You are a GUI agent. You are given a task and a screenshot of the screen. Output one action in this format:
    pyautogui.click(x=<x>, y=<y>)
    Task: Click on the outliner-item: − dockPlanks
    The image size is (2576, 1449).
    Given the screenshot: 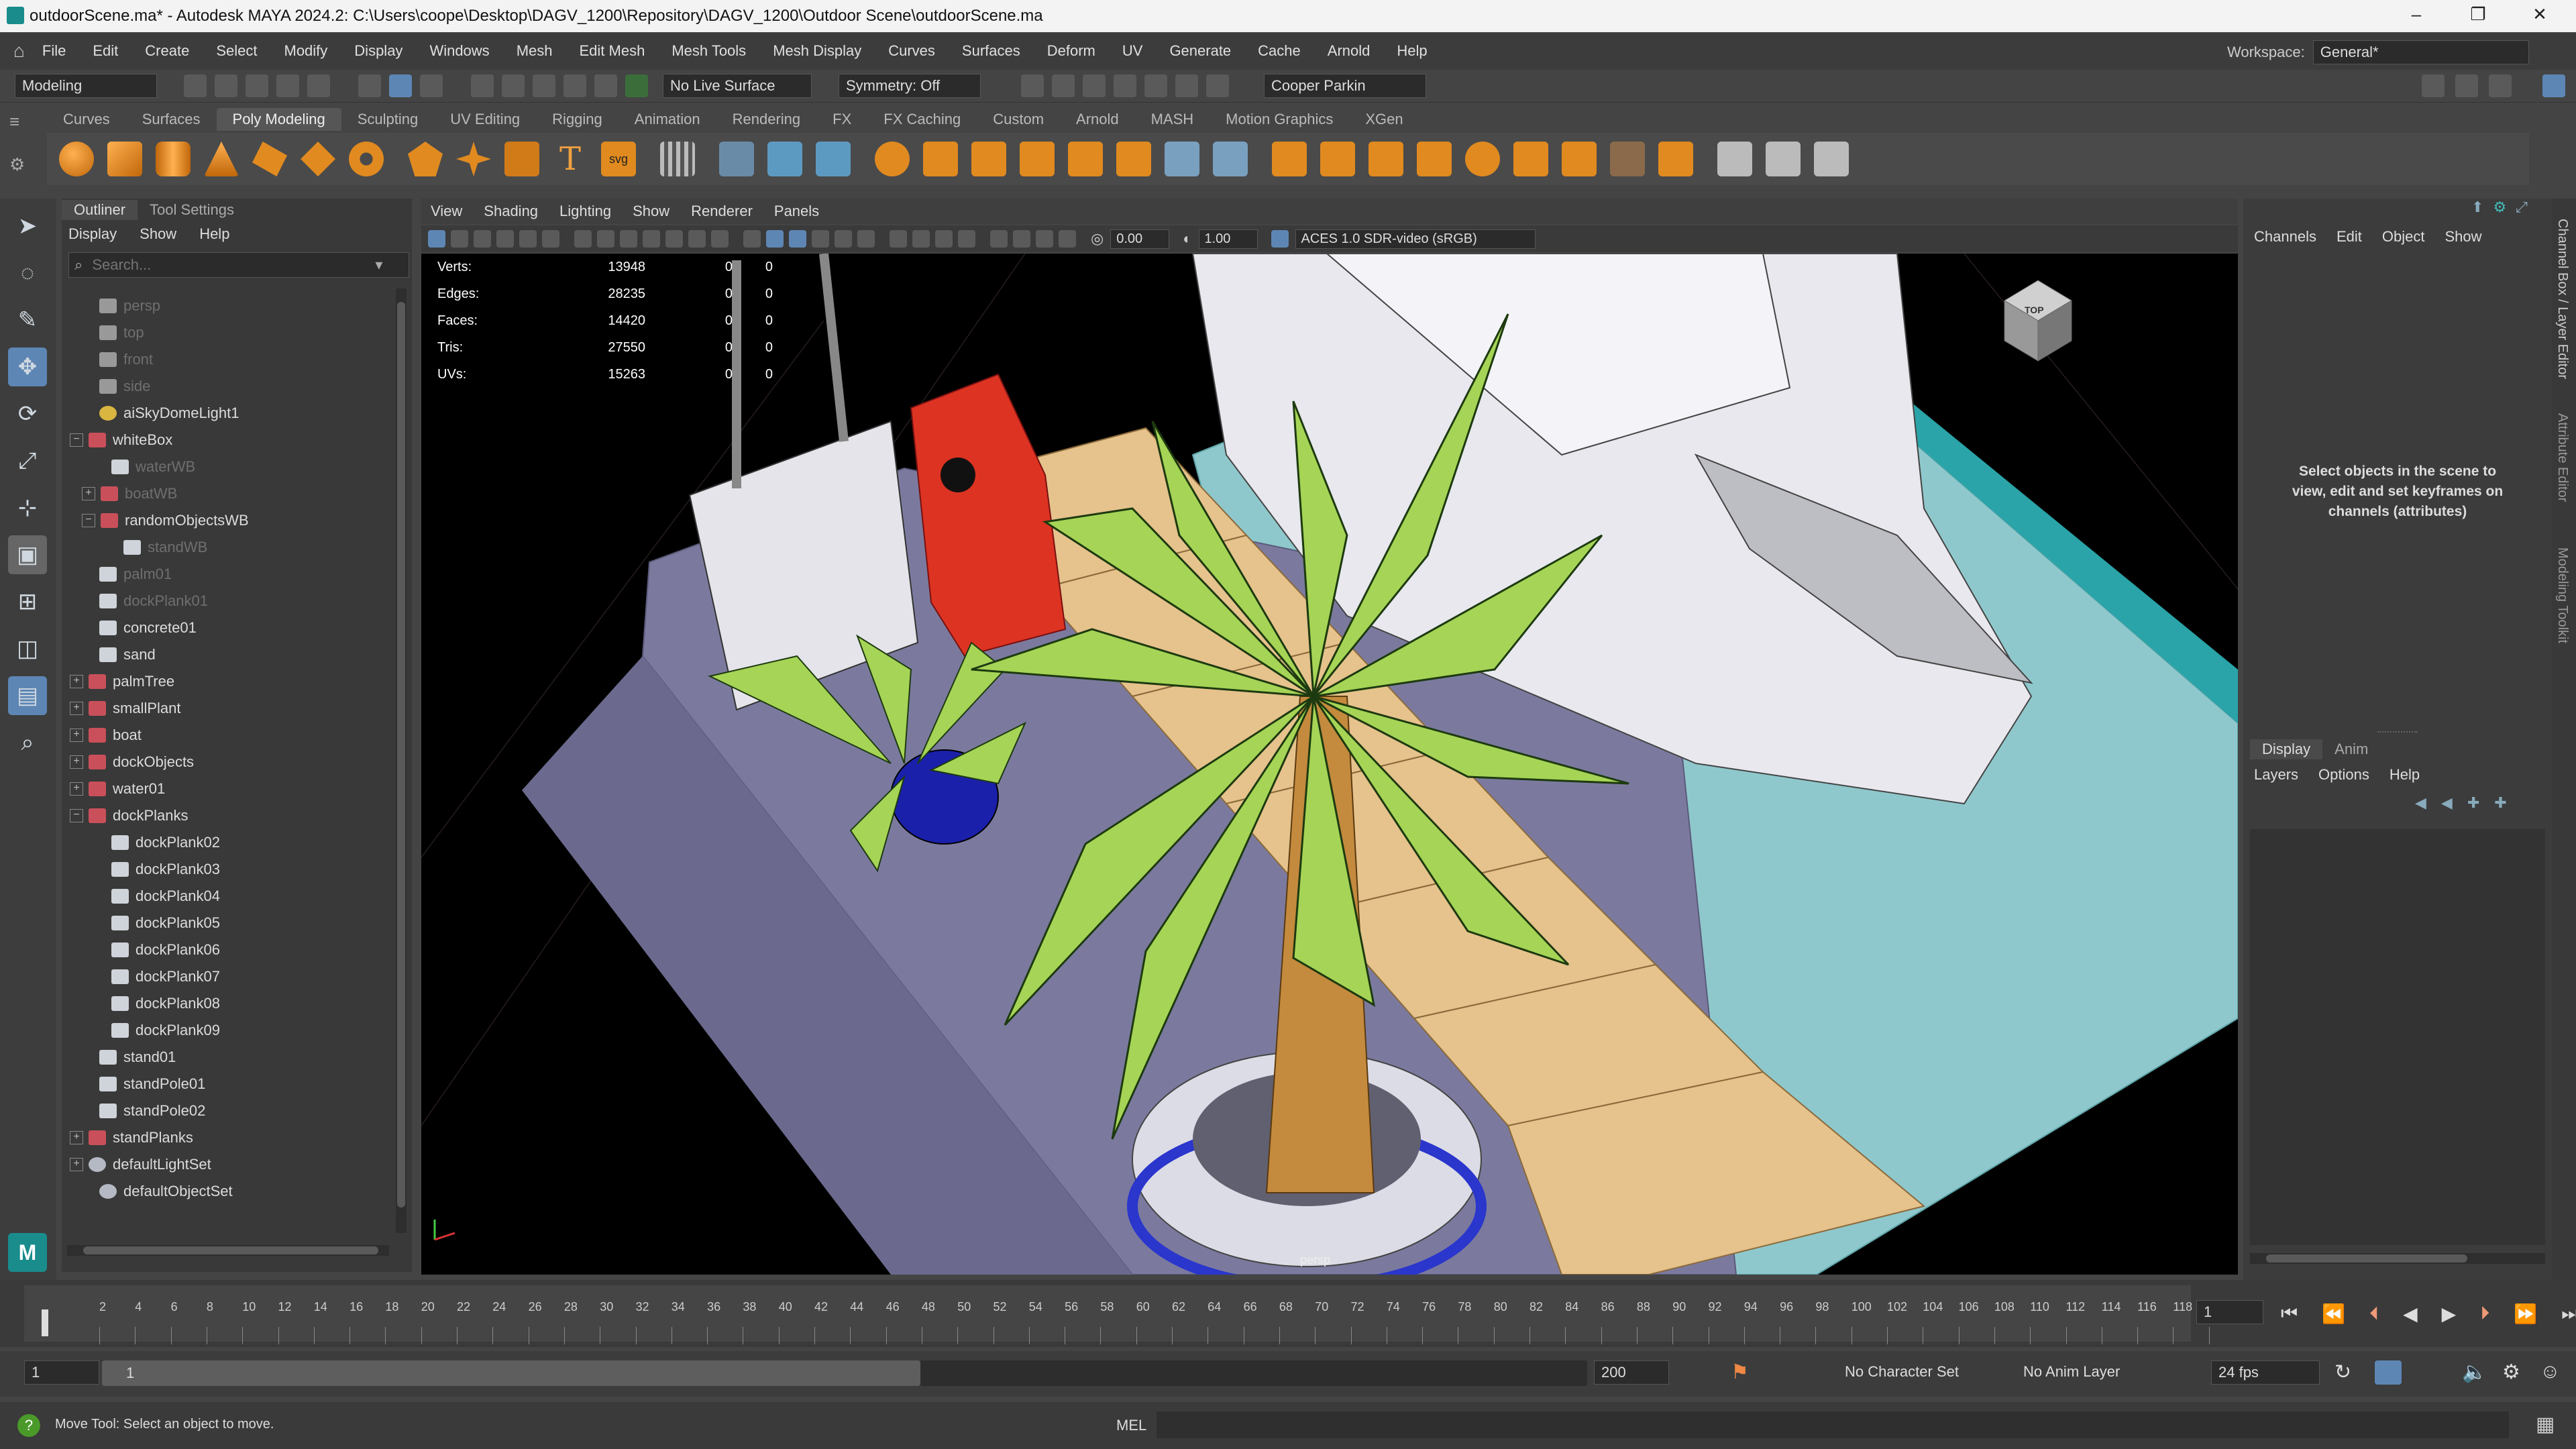 What is the action you would take?
    pyautogui.click(x=226, y=815)
    